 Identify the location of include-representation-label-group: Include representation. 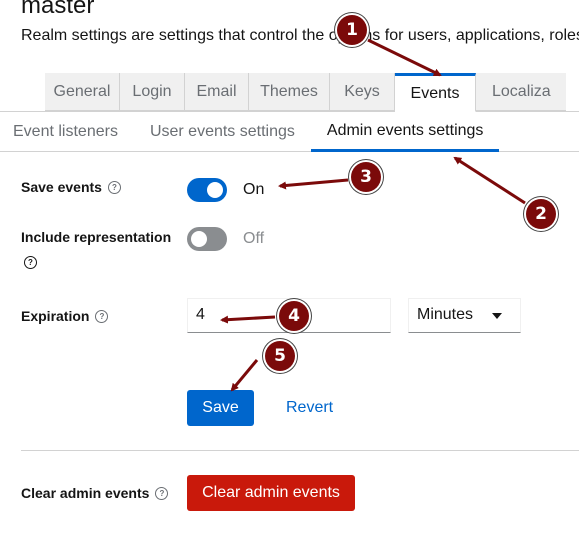
(96, 238).